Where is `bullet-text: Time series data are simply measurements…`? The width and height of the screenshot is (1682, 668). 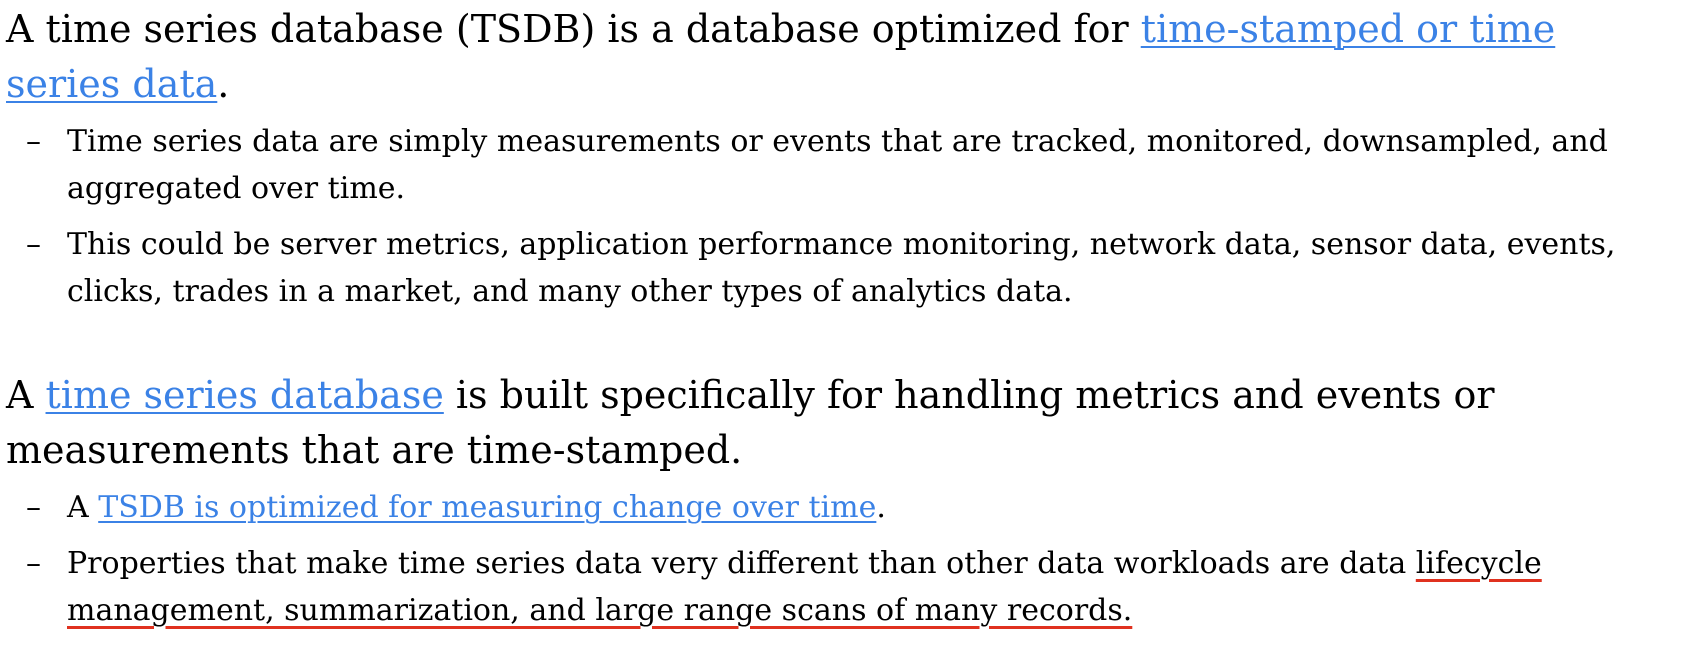 bullet-text: Time series data are simply measurements… is located at coordinates (837, 165).